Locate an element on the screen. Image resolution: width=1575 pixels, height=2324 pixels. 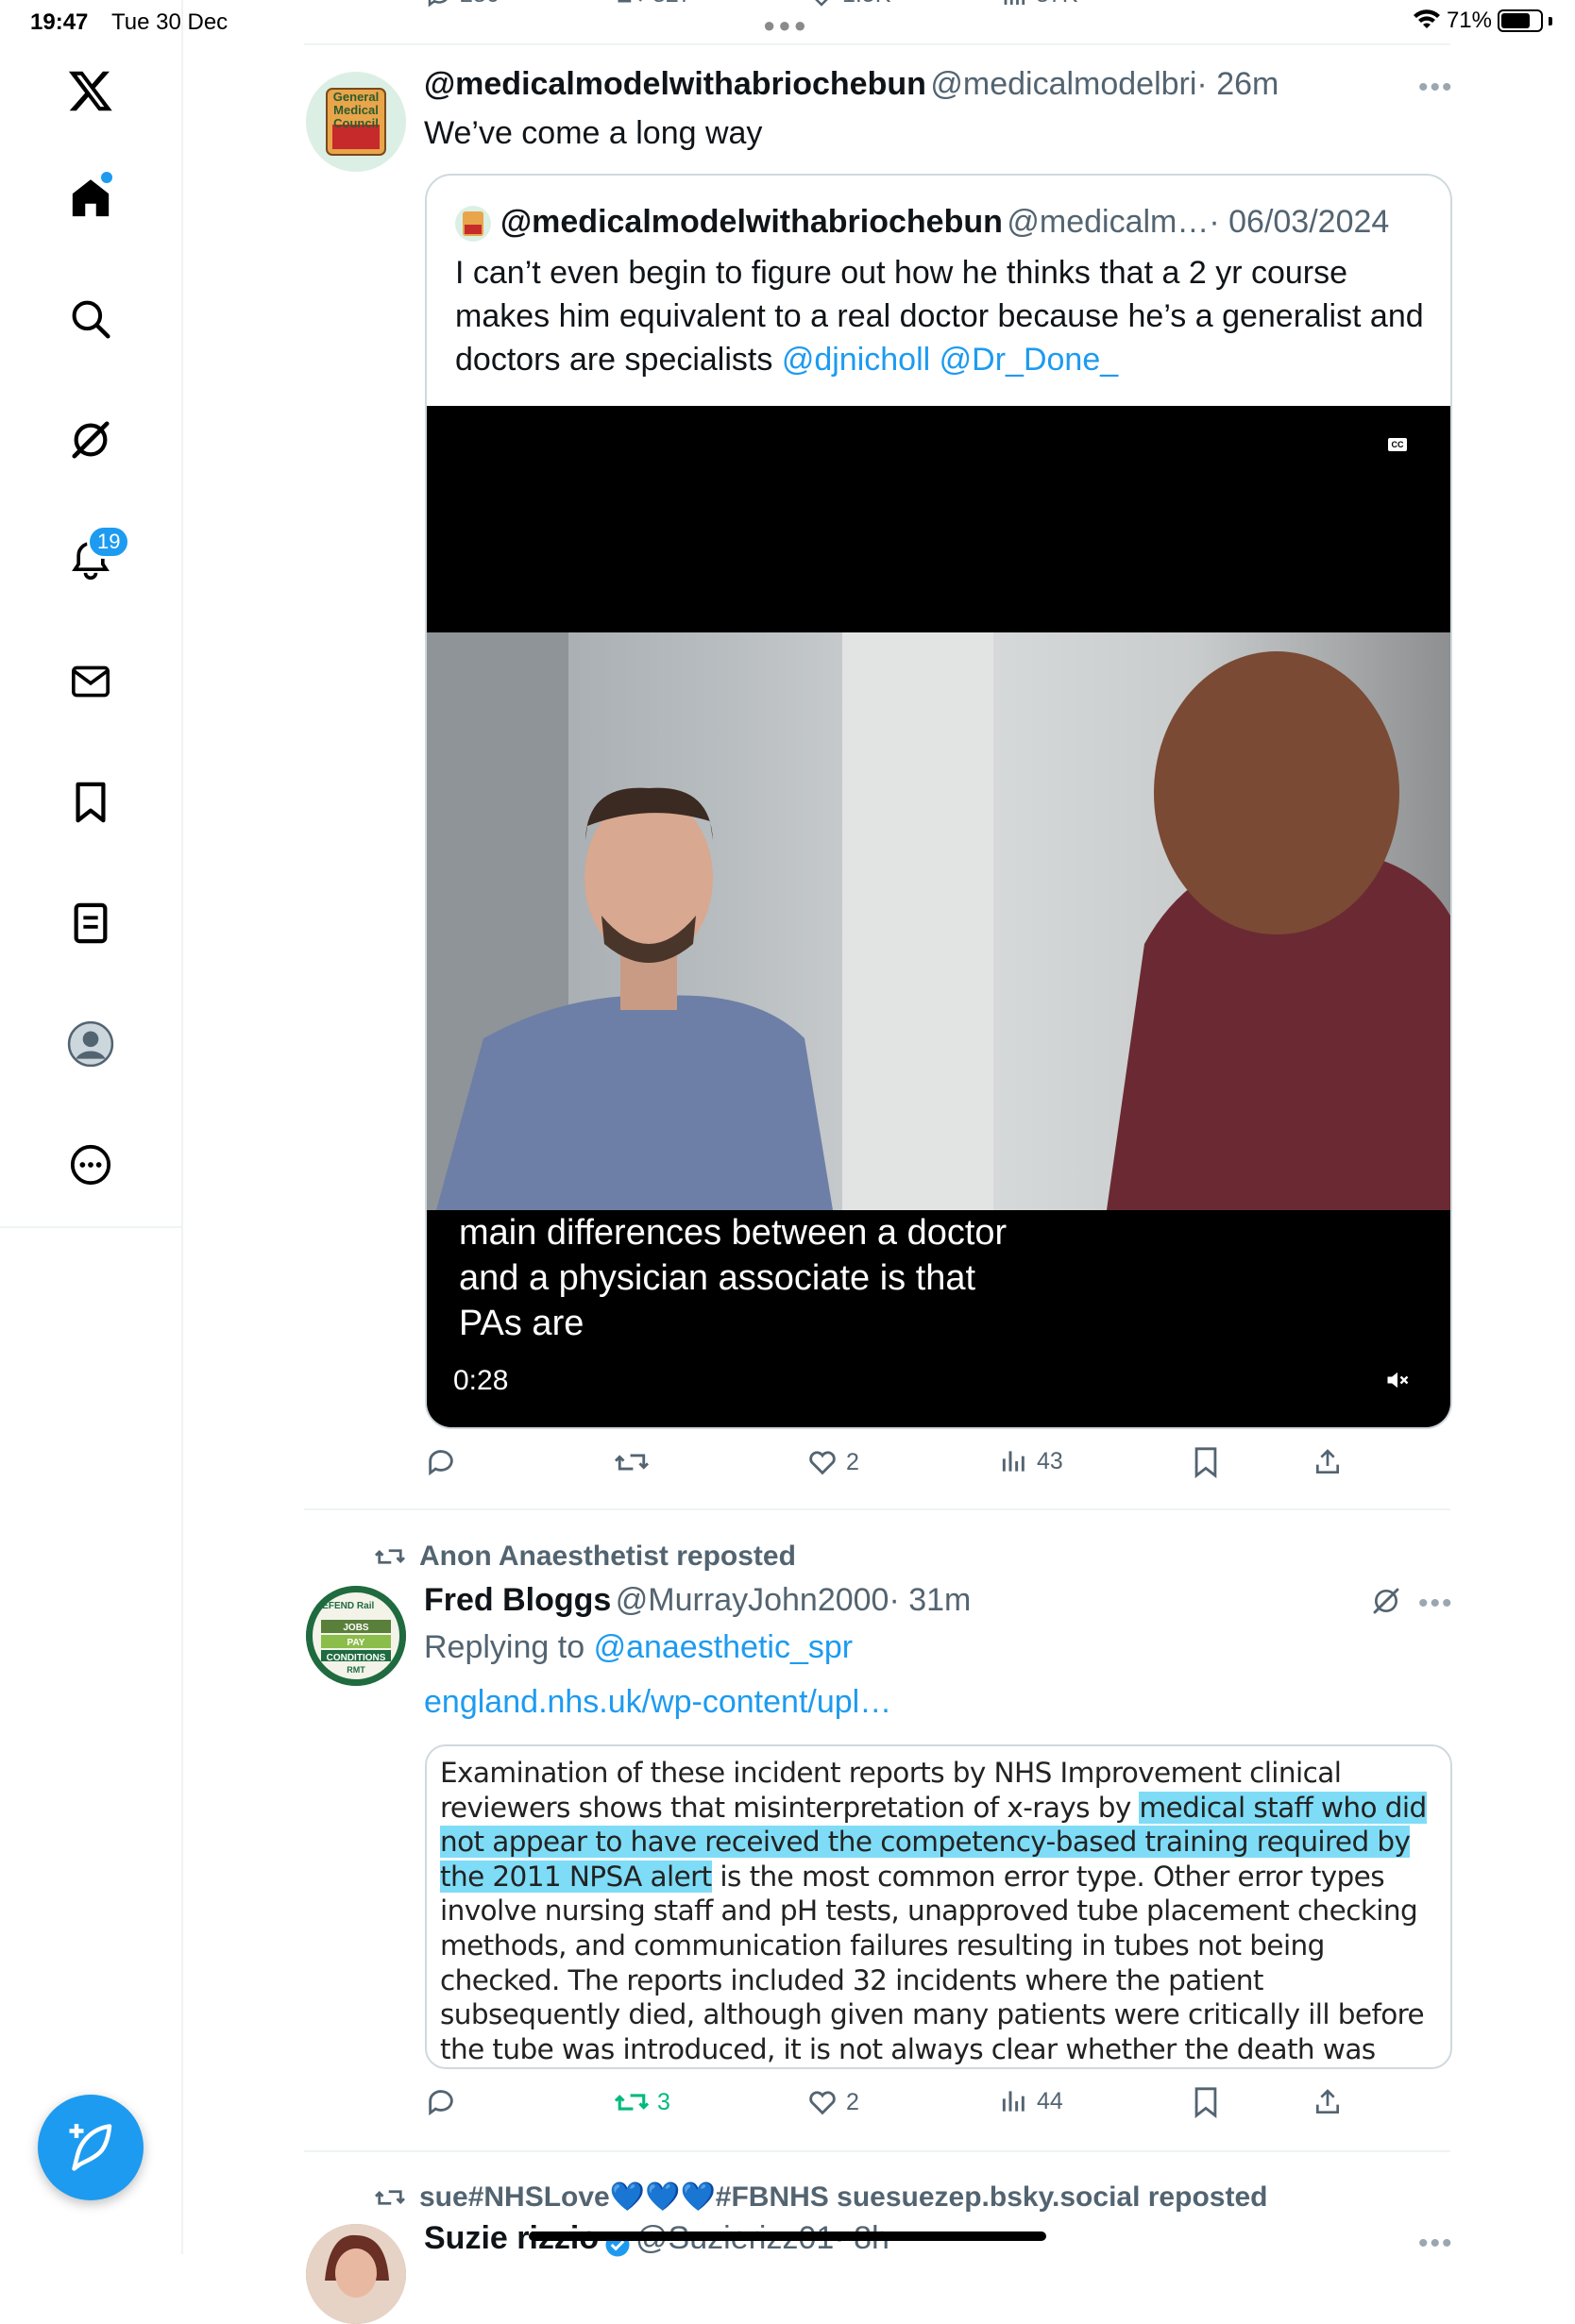
battery-tip is located at coordinates (1550, 20).